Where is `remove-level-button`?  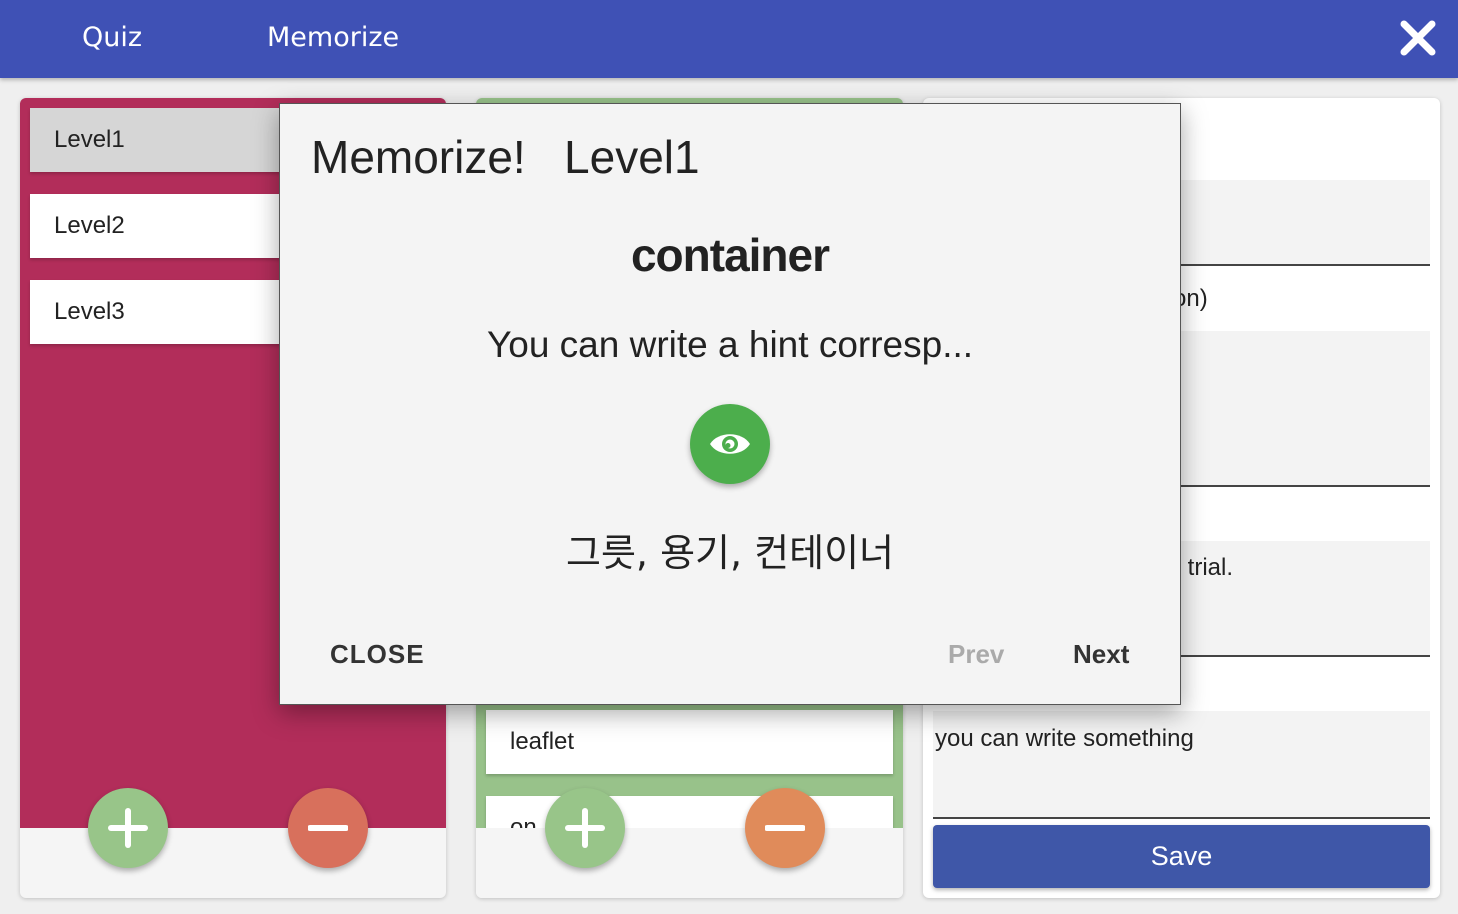 remove-level-button is located at coordinates (328, 828).